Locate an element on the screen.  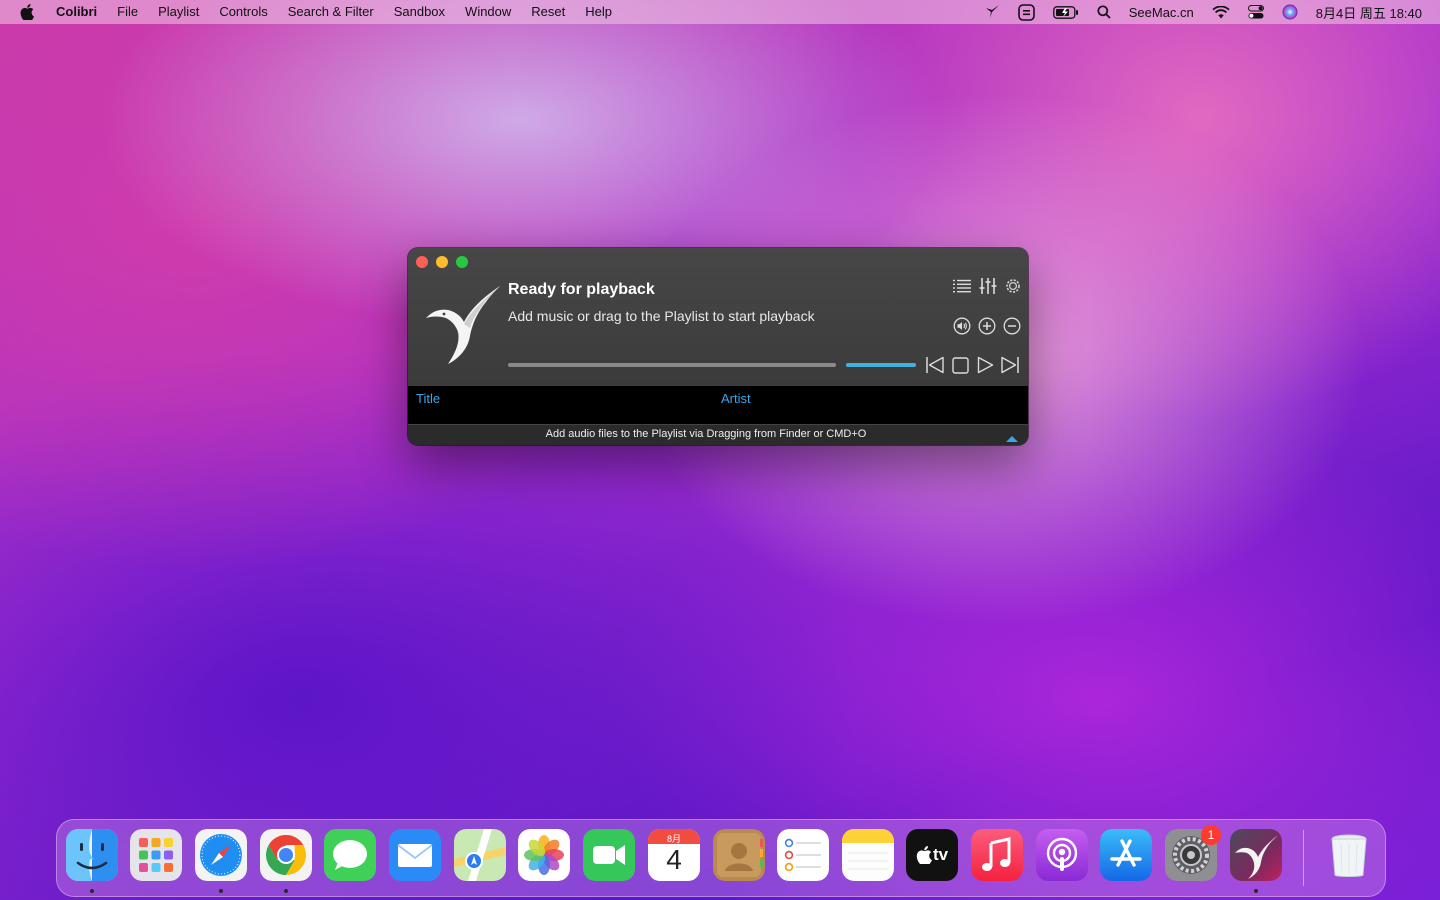
equalizer-sliders-icon is located at coordinates (988, 286).